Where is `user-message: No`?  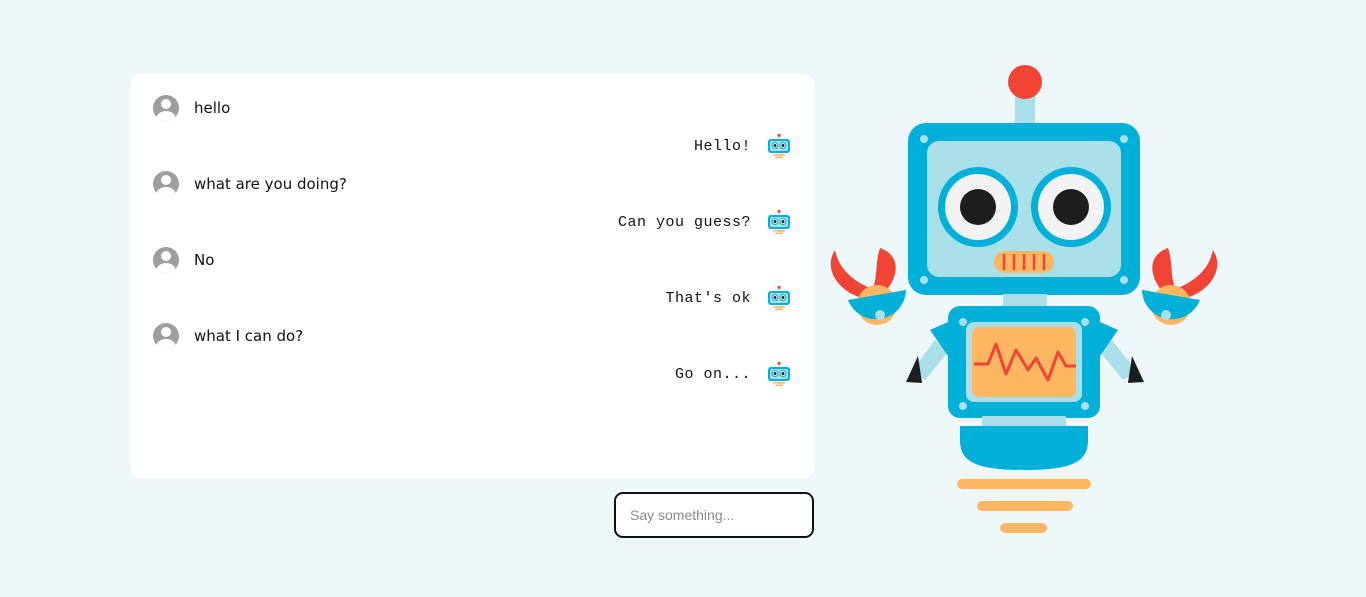 user-message: No is located at coordinates (183, 260).